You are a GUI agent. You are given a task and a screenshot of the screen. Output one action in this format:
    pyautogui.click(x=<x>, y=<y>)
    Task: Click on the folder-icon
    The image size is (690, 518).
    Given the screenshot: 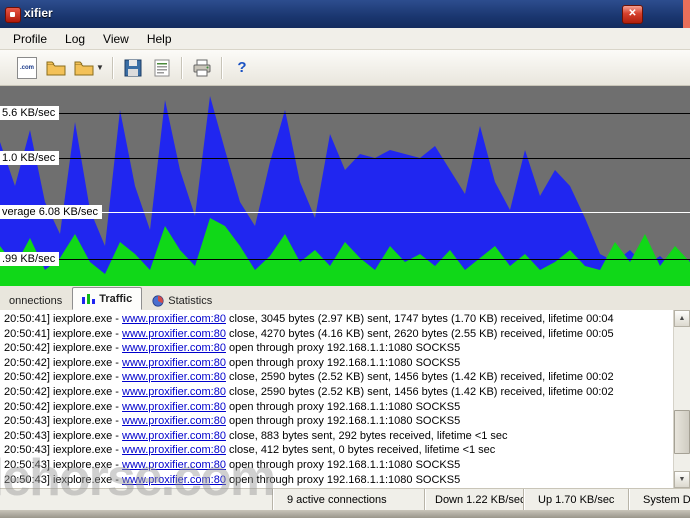 What is the action you would take?
    pyautogui.click(x=84, y=68)
    